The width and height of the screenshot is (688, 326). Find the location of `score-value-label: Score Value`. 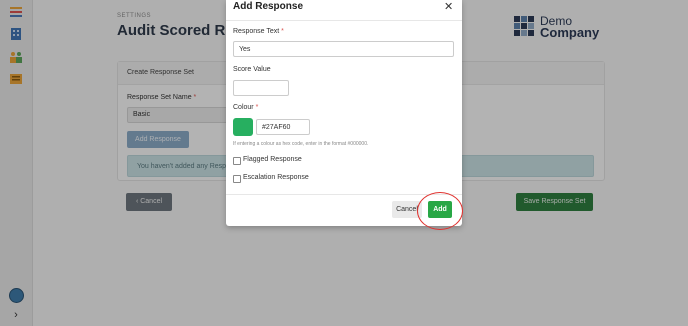

score-value-label: Score Value is located at coordinates (252, 69).